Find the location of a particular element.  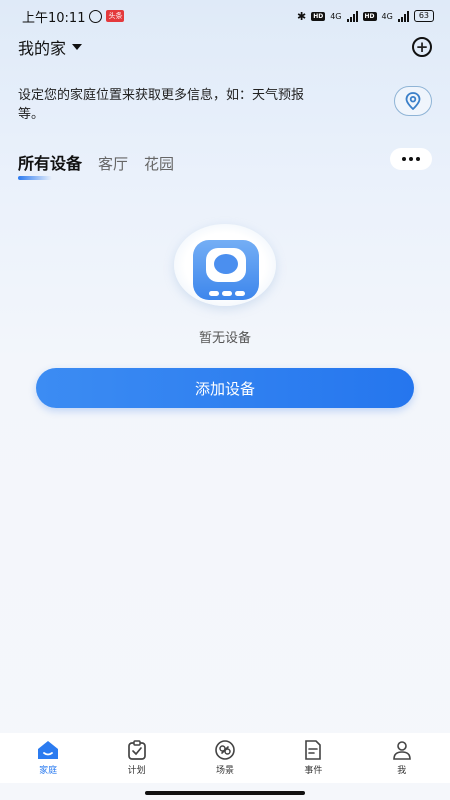

nav-item-label: 计划 is located at coordinates (136, 771).